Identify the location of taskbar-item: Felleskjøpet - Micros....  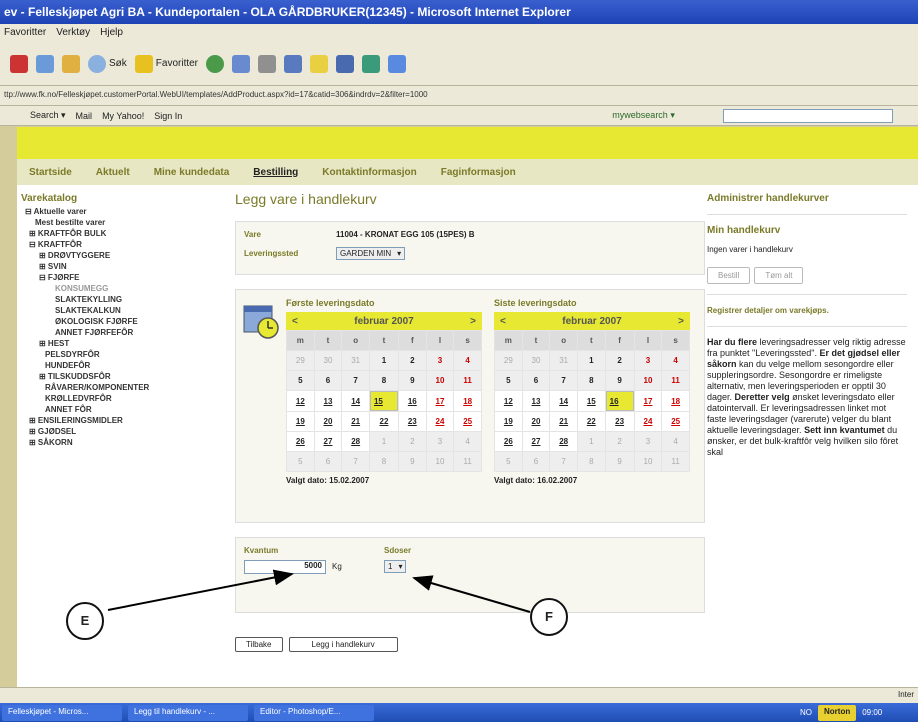
(62, 712).